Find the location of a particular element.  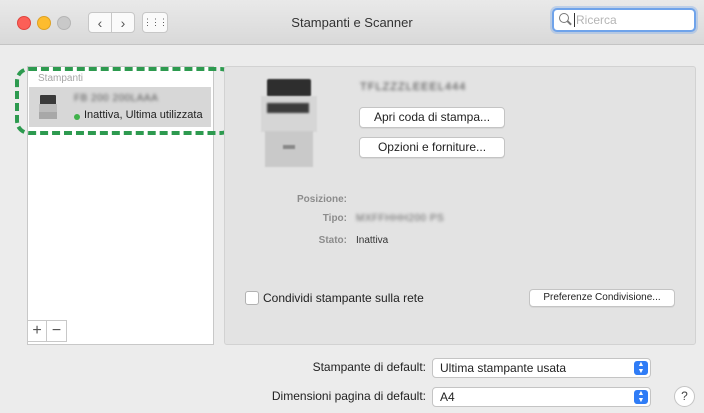

default-paper-label: Dimensioni pagina di default: is located at coordinates (348, 396).